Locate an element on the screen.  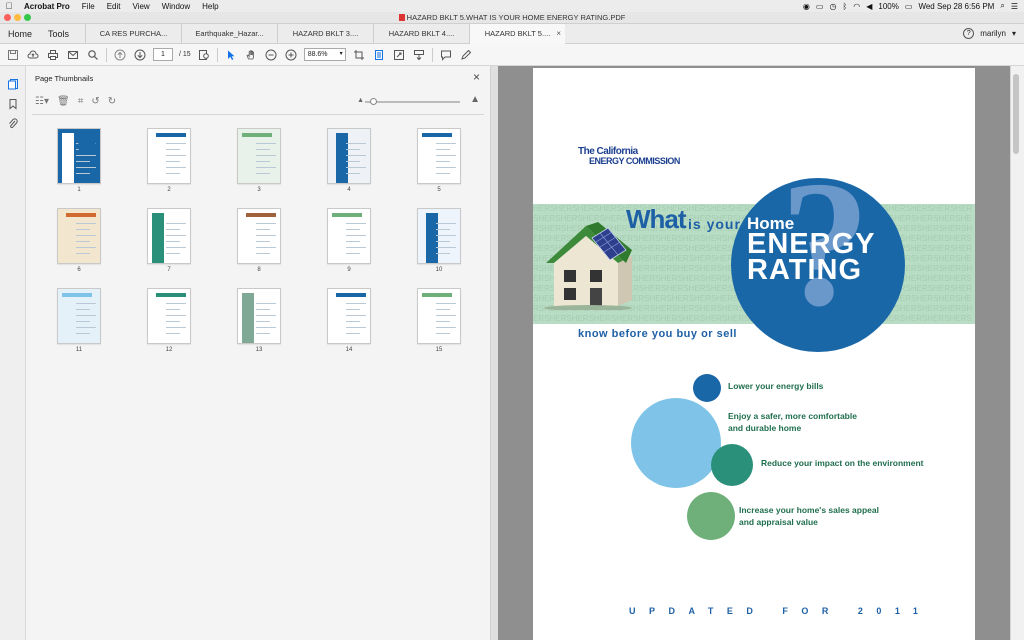
zoom-window-button is located at coordinates (27, 17).